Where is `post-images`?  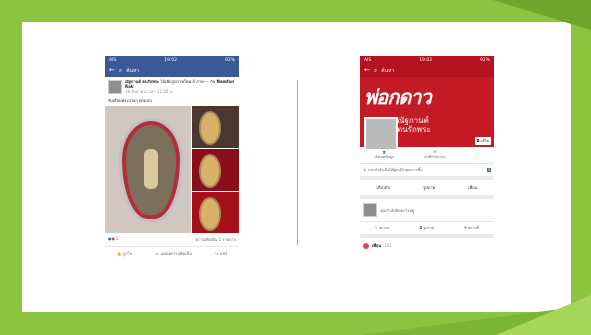 post-images is located at coordinates (172, 170).